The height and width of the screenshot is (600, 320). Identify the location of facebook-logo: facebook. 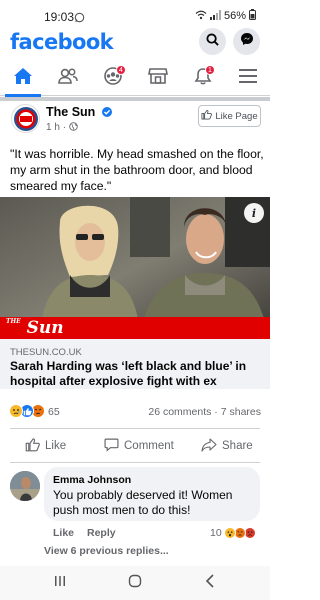
(62, 42).